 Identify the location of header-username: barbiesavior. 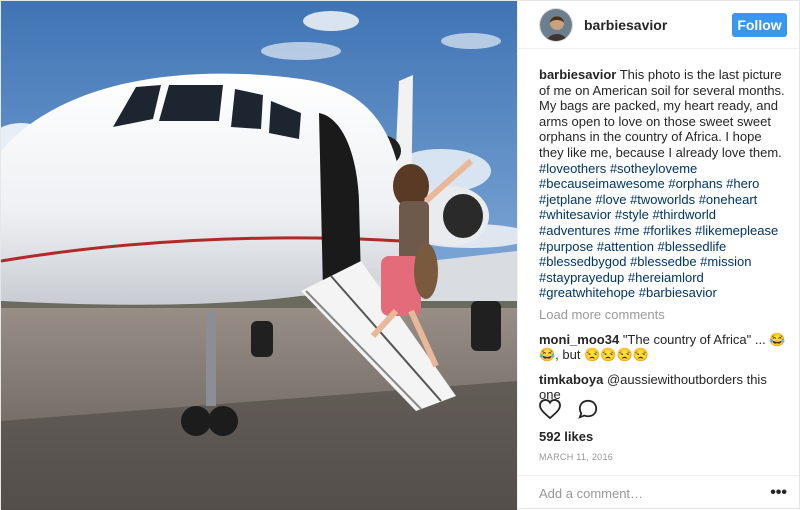
(658, 25).